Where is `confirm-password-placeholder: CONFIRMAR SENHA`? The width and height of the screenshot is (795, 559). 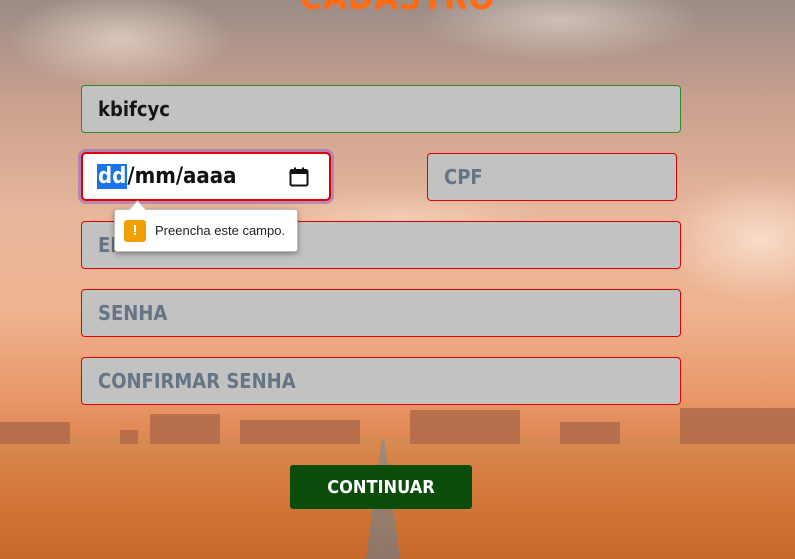
confirm-password-placeholder: CONFIRMAR SENHA is located at coordinates (197, 381).